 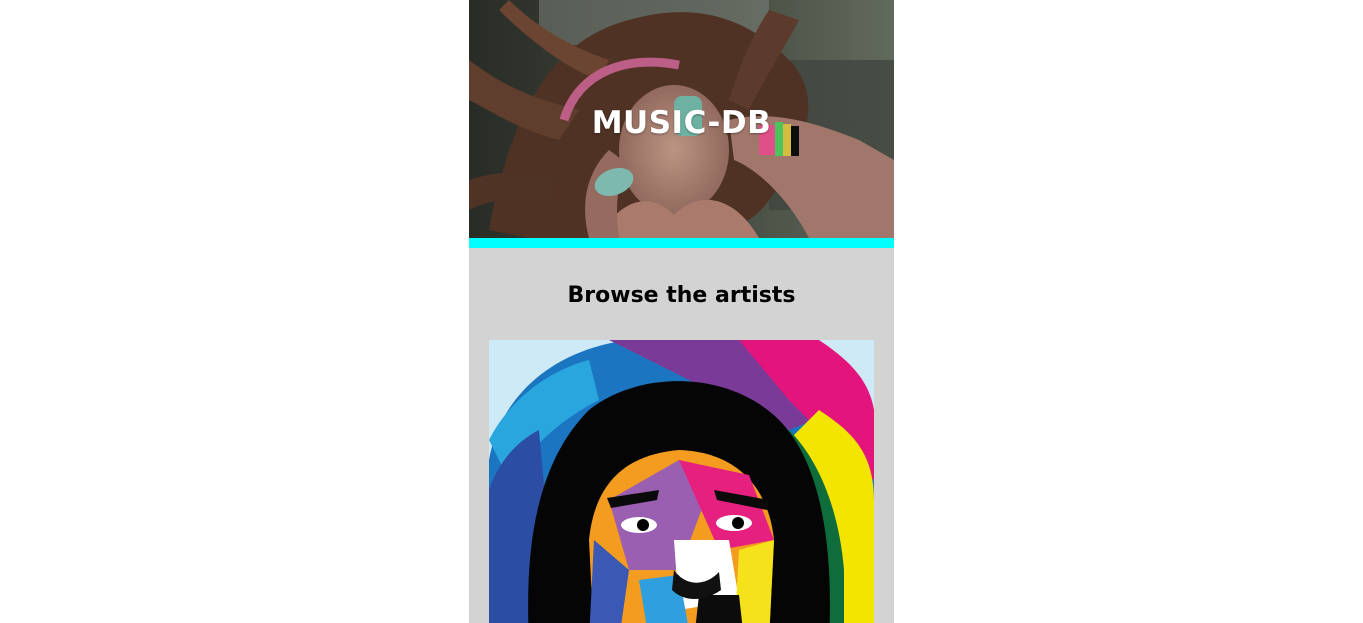 I want to click on artist-card, so click(x=681, y=481).